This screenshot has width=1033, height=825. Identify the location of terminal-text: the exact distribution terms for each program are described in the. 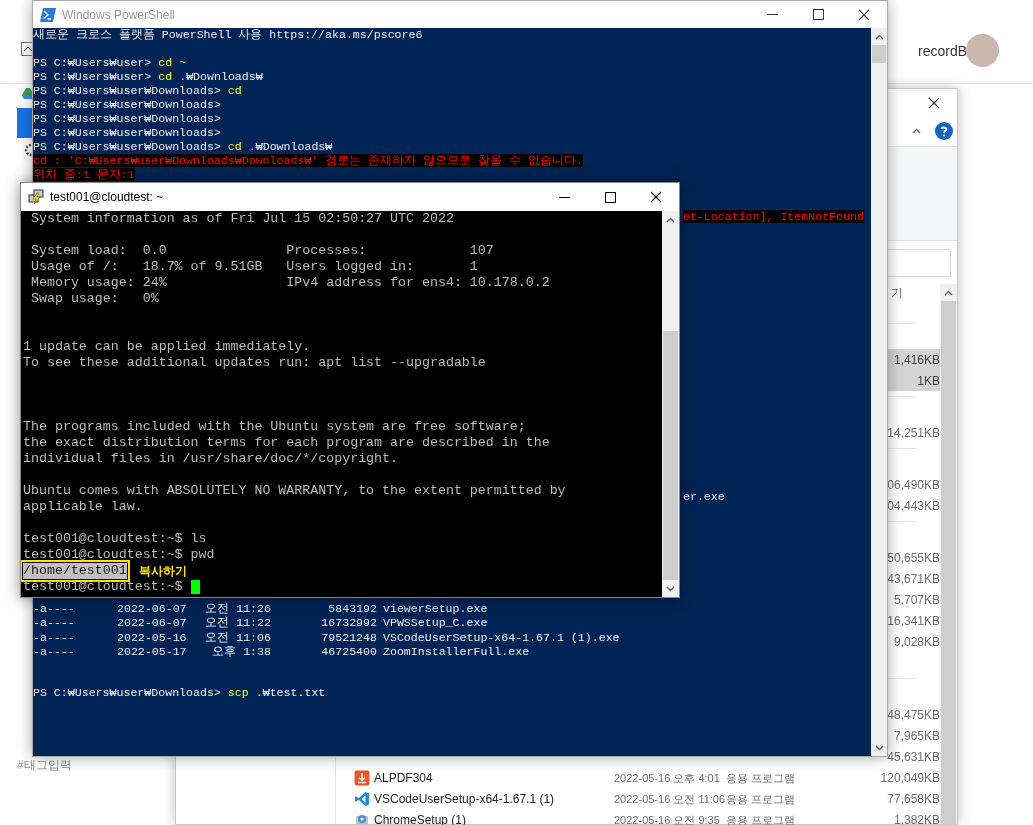
(286, 442).